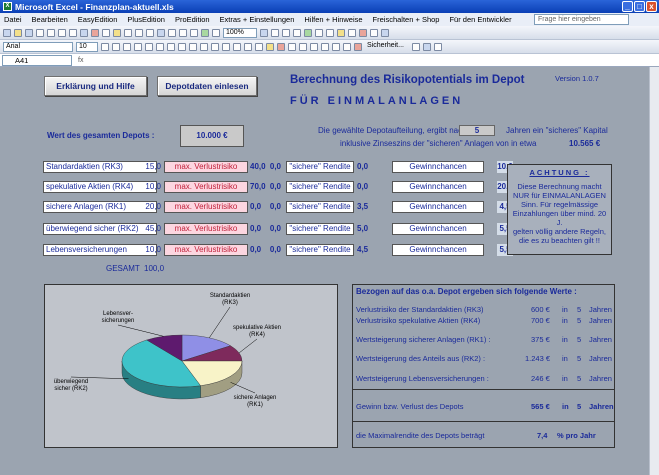 This screenshot has height=475, width=659. Describe the element at coordinates (579, 339) in the screenshot. I see `result-years: 5` at that location.